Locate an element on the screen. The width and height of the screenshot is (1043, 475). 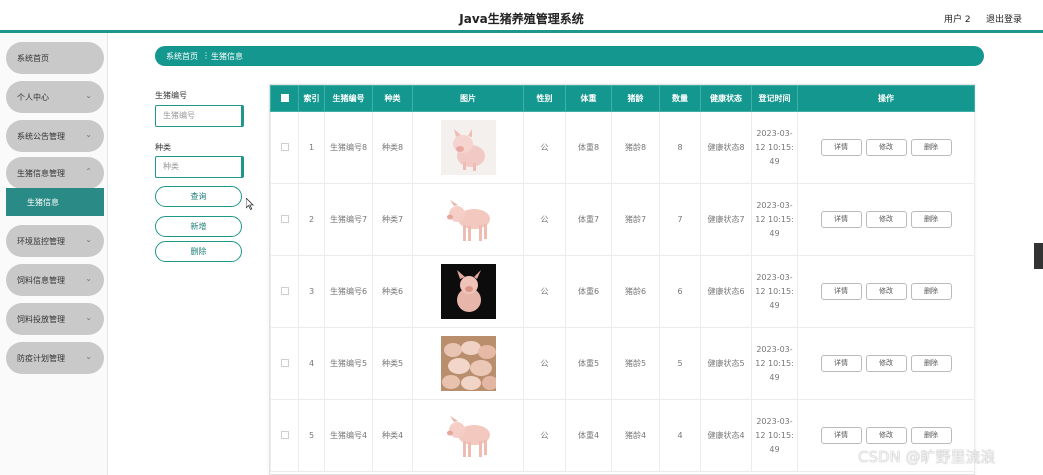
table-header-row: 索引 生猪编号 种类 图片 性别 体重 猪龄 数量 健康状态 登记时间 操作 is located at coordinates (622, 98).